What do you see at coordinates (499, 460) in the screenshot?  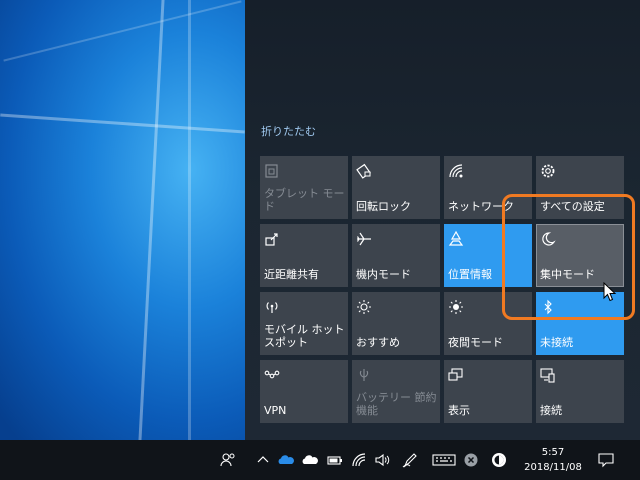 I see `app-icon` at bounding box center [499, 460].